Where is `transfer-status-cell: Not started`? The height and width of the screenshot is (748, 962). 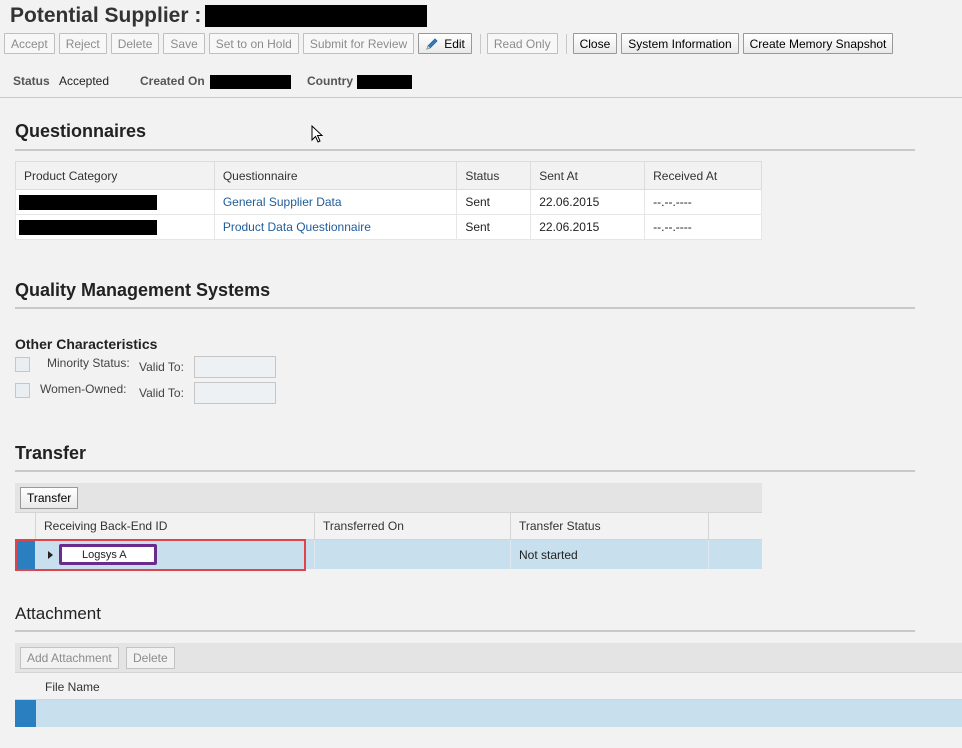 transfer-status-cell: Not started is located at coordinates (610, 554).